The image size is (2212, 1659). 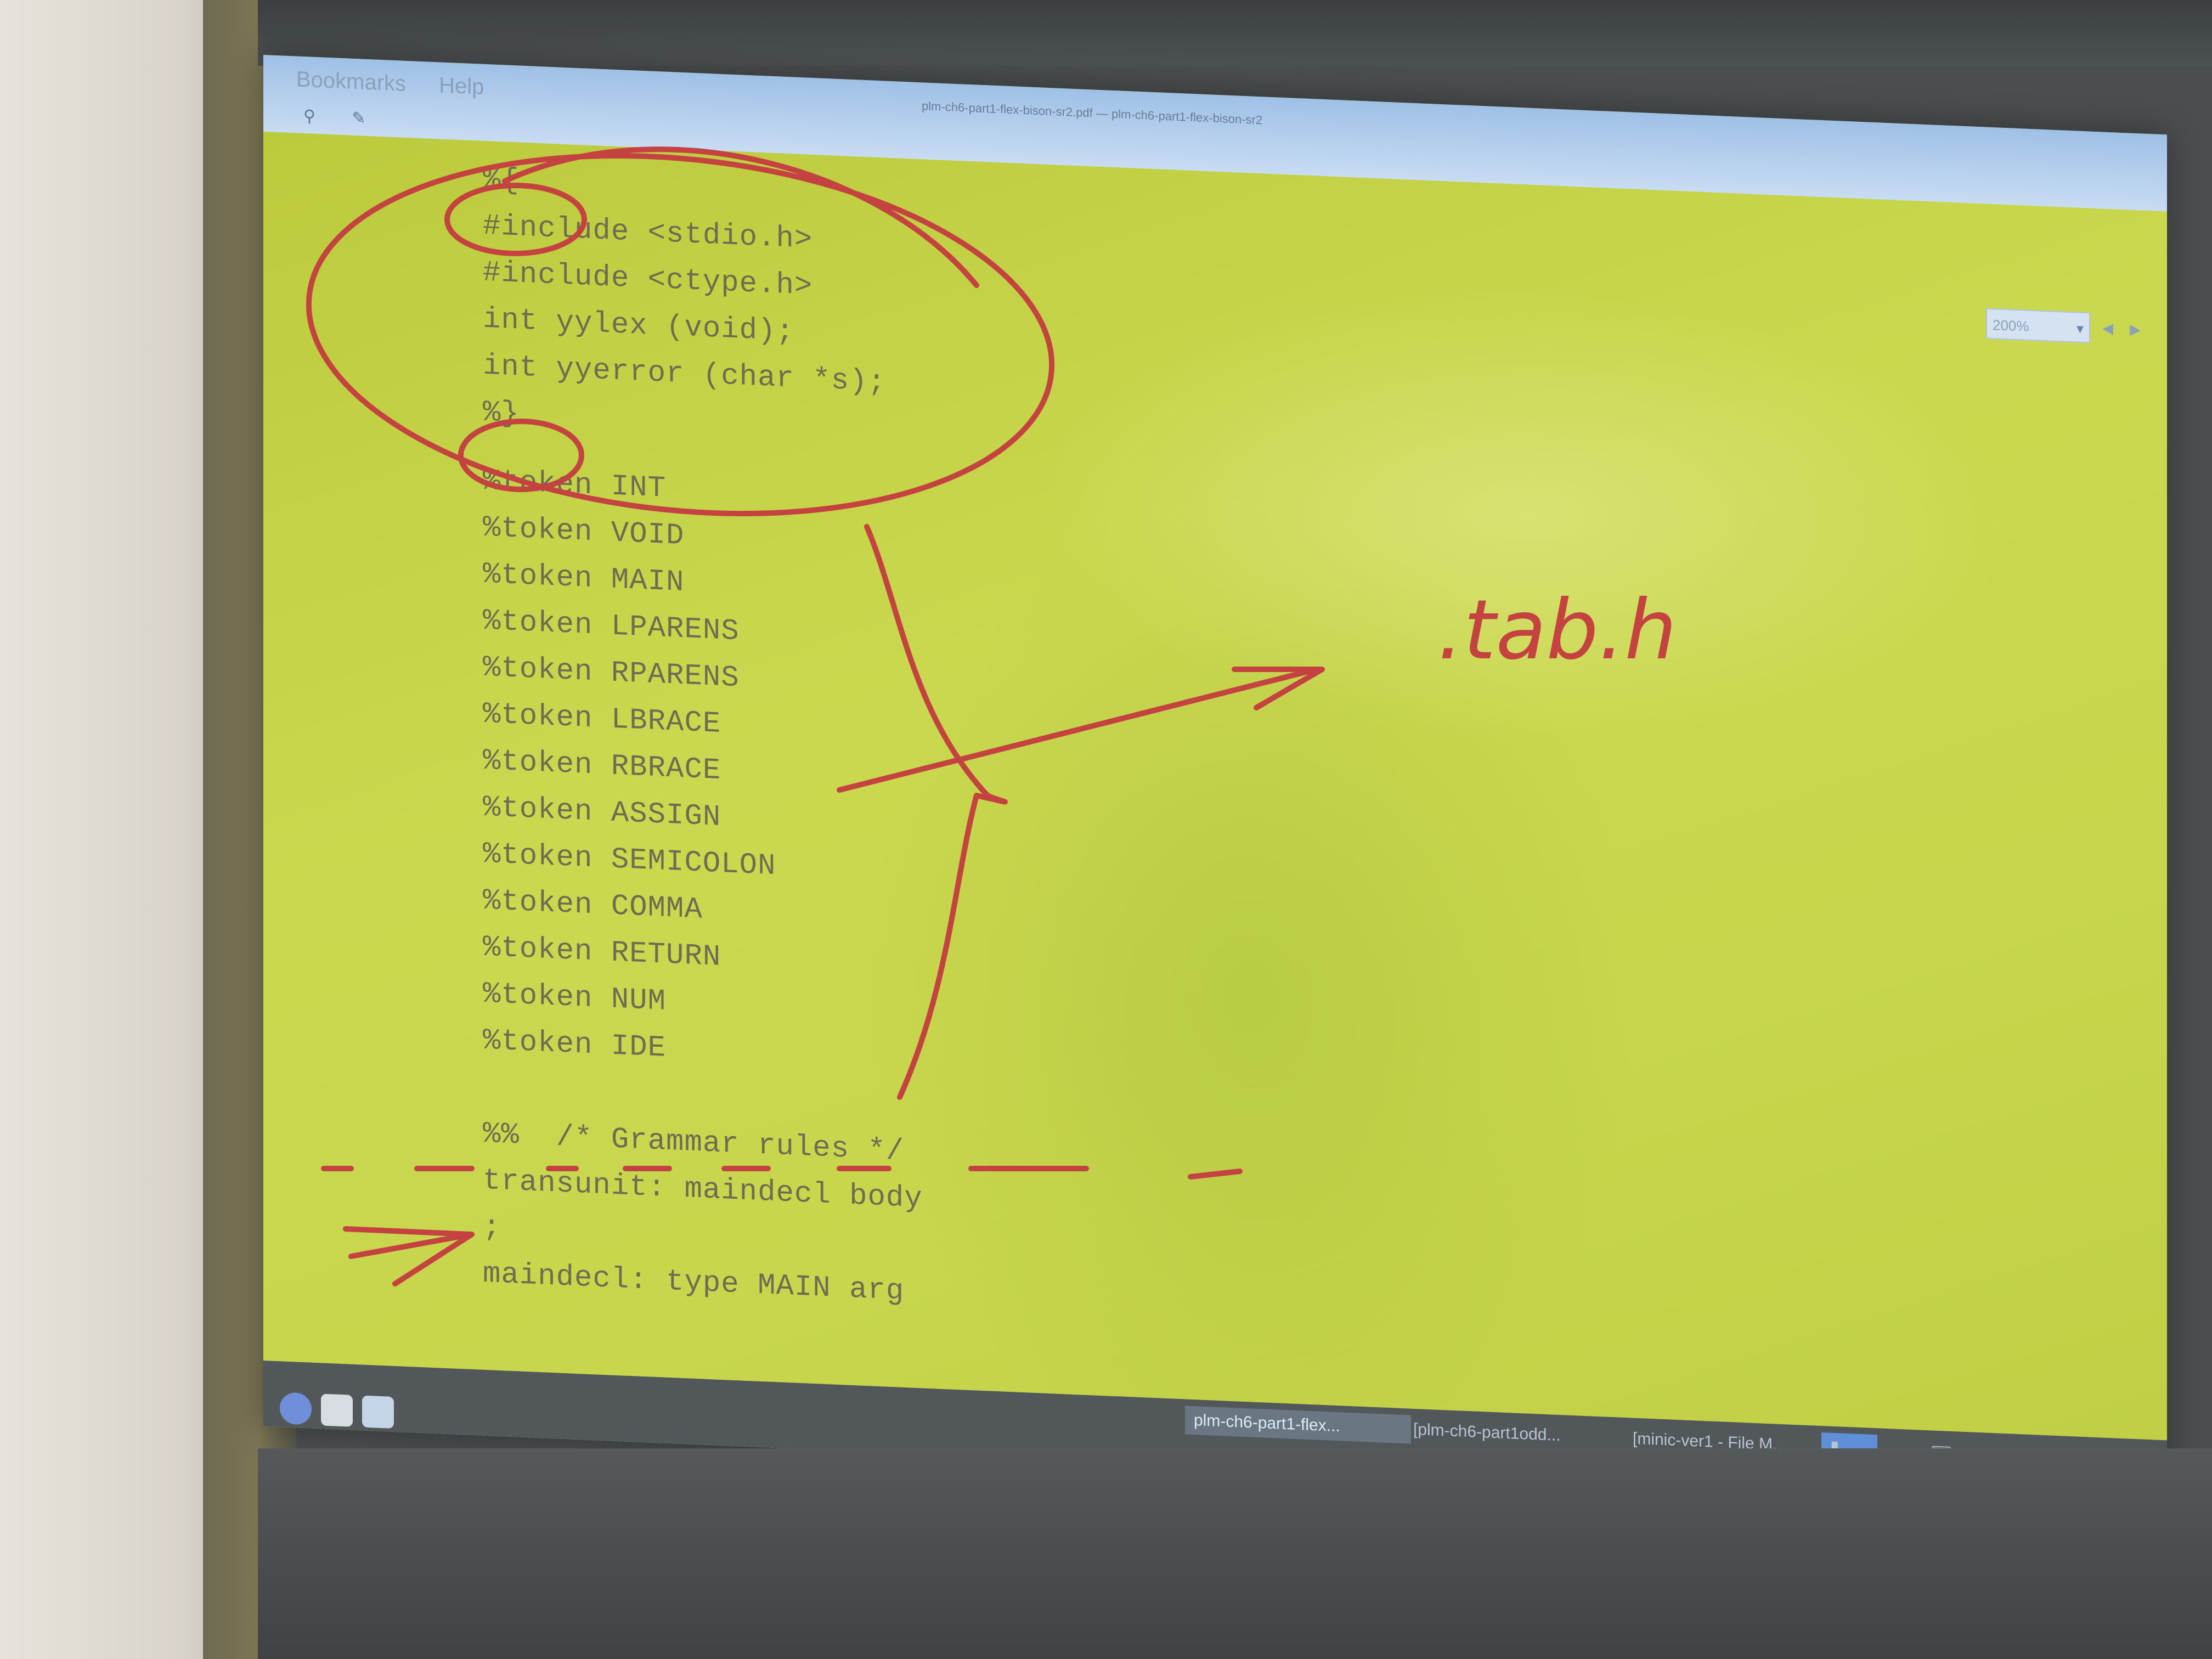 I want to click on open-brace-circle, so click(x=515, y=219).